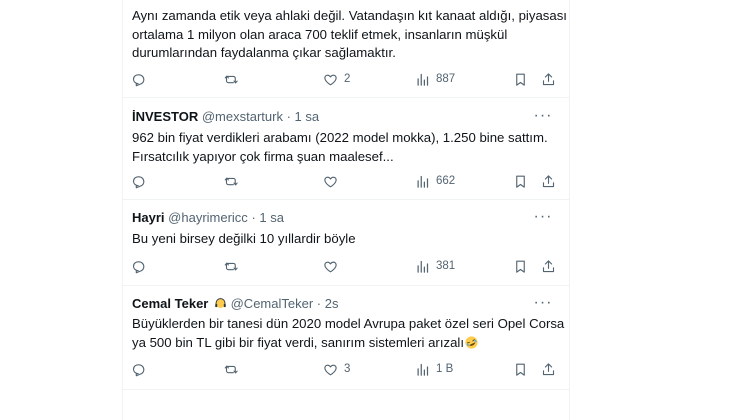 The height and width of the screenshot is (420, 730). I want to click on tweet-actions: 662, so click(346, 181).